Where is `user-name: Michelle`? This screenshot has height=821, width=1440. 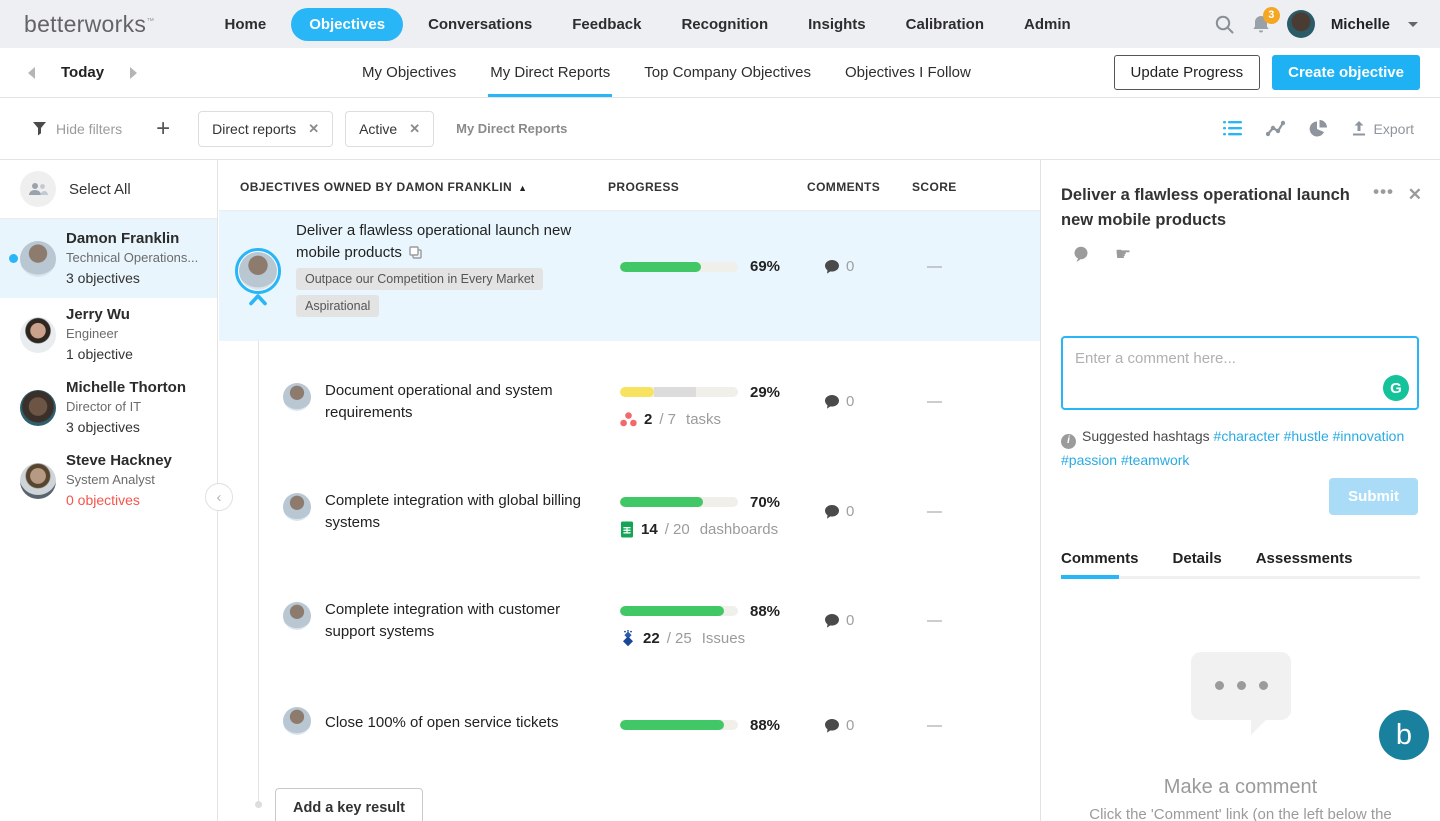
user-name: Michelle is located at coordinates (1360, 24).